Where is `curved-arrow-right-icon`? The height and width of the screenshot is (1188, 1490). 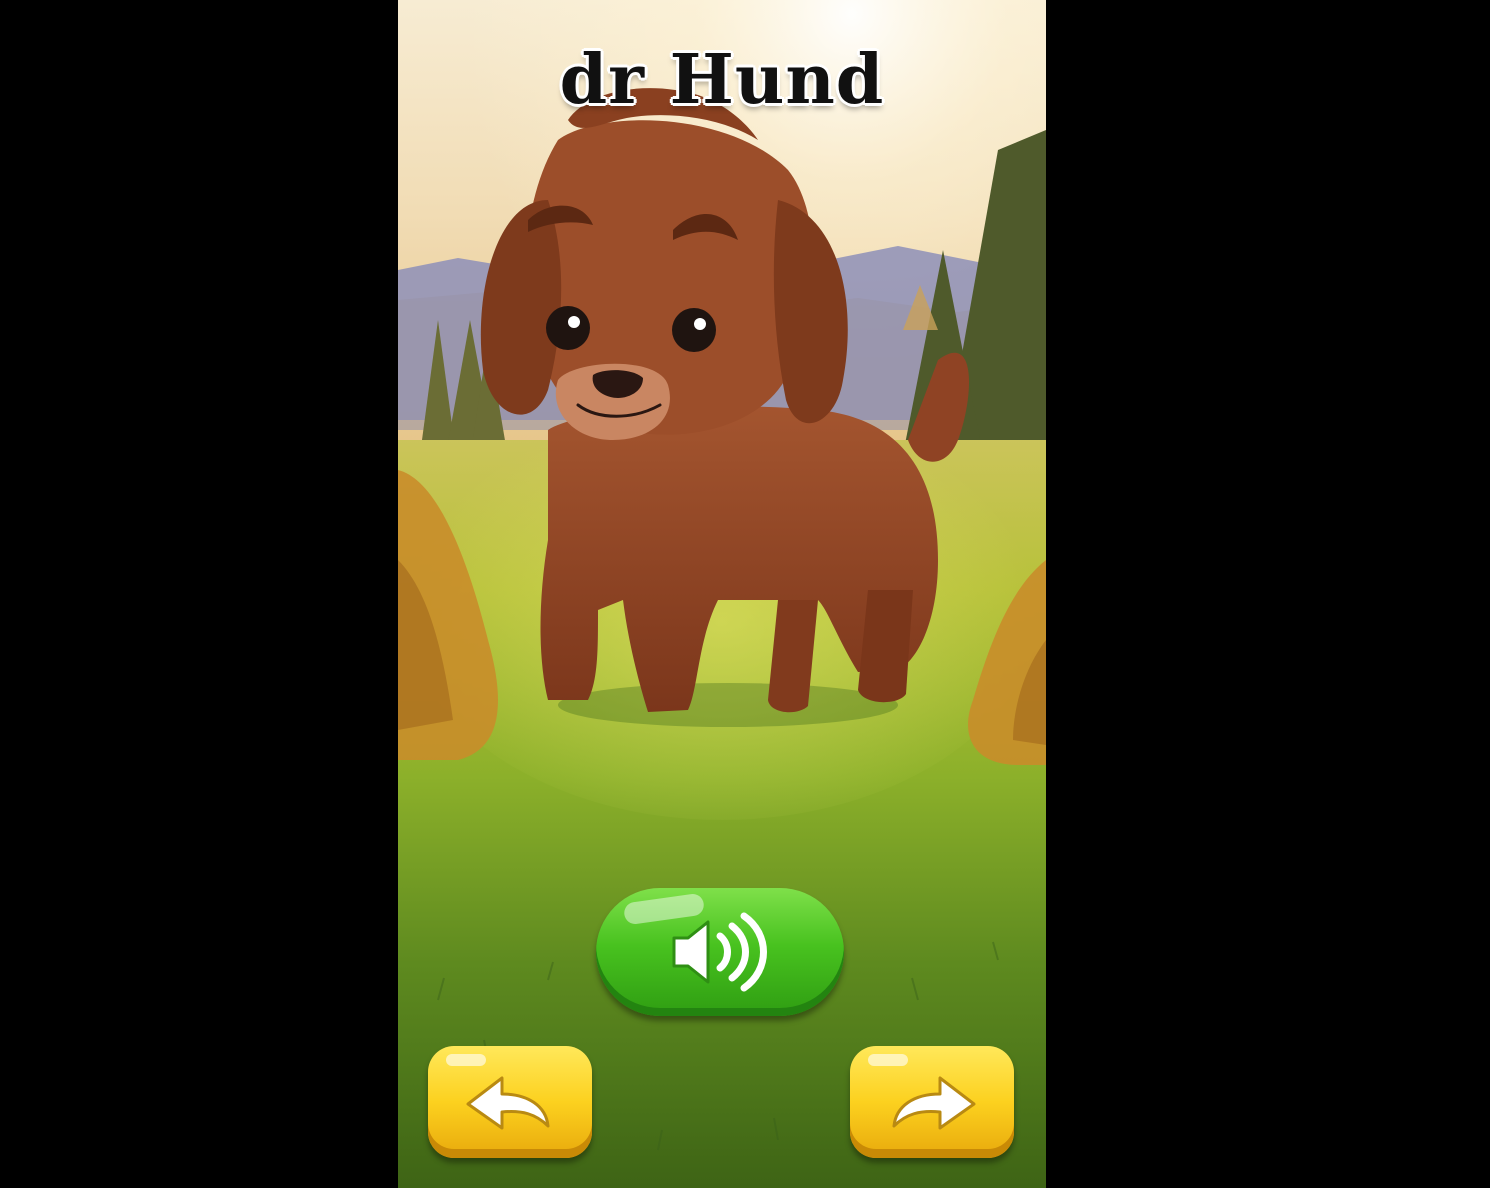 curved-arrow-right-icon is located at coordinates (934, 1103).